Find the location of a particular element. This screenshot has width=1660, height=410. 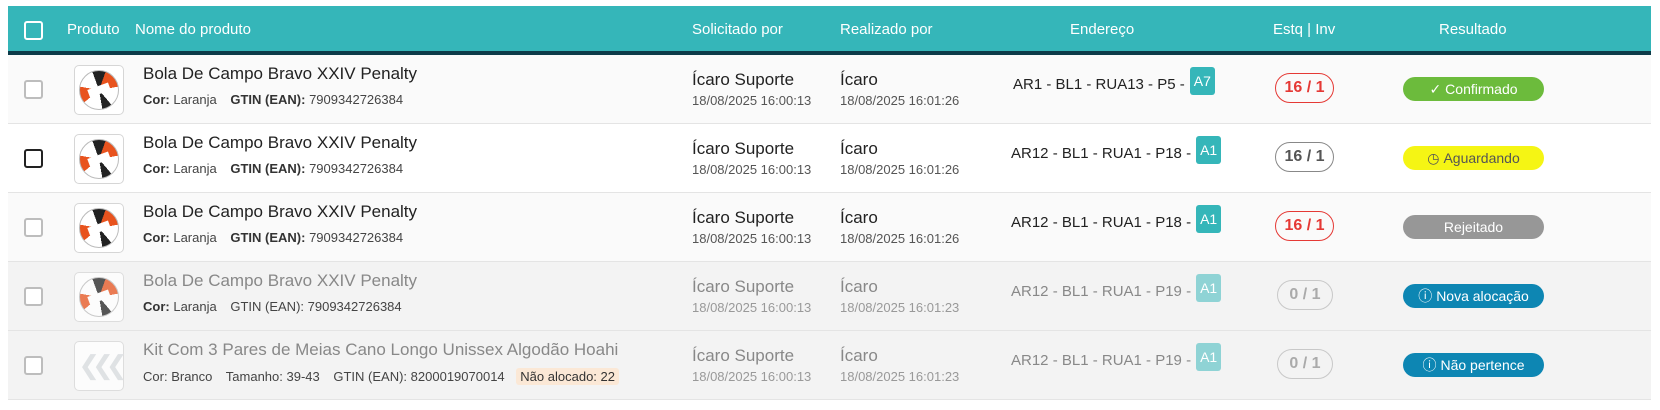

check-icon: ✓ is located at coordinates (1435, 89).